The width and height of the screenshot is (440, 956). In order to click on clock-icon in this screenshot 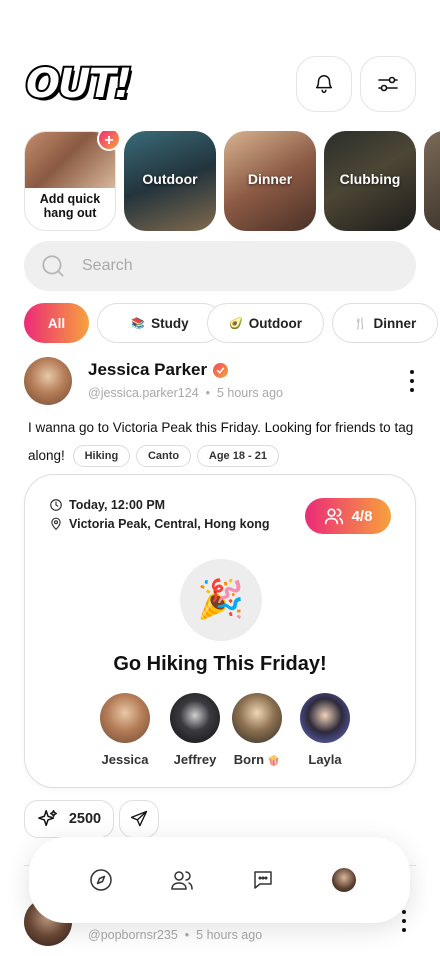, I will do `click(56, 505)`.